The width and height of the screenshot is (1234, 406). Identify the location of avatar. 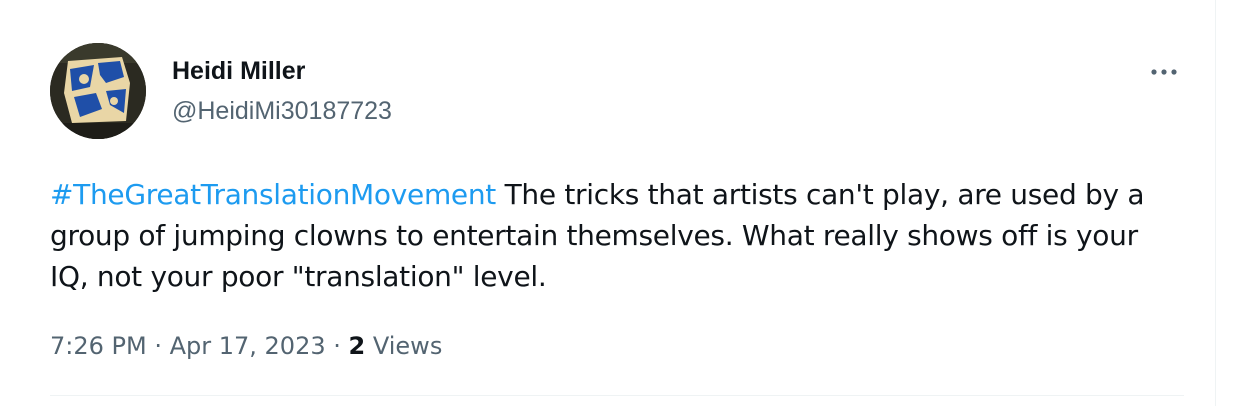
(98, 91).